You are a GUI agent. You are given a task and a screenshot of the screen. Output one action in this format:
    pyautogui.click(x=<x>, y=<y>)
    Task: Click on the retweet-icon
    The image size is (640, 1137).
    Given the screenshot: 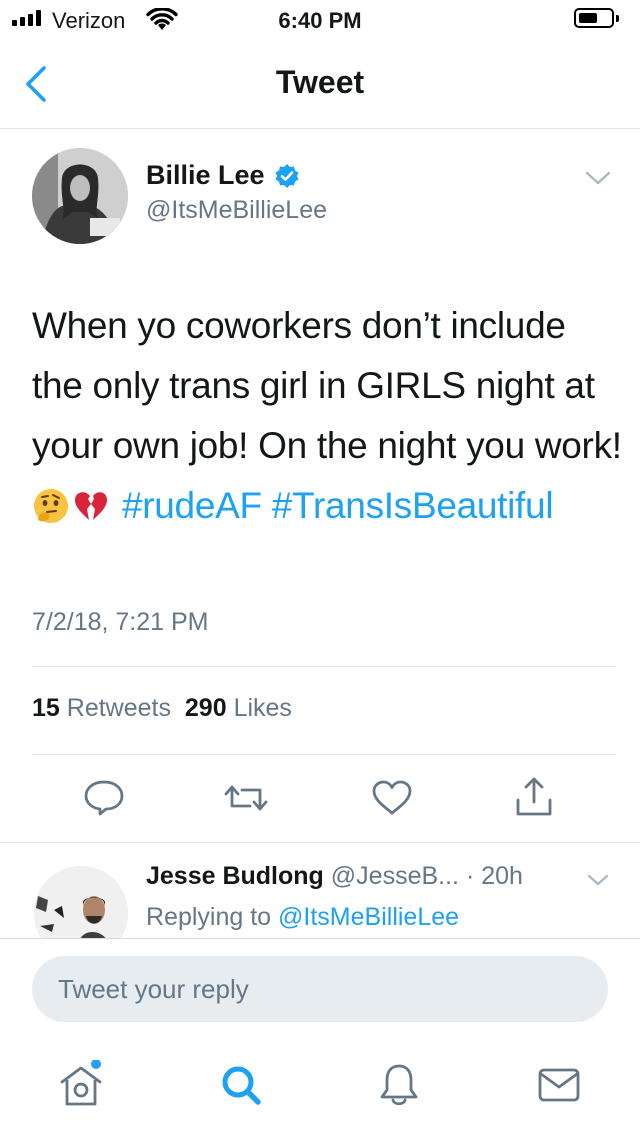 What is the action you would take?
    pyautogui.click(x=246, y=798)
    